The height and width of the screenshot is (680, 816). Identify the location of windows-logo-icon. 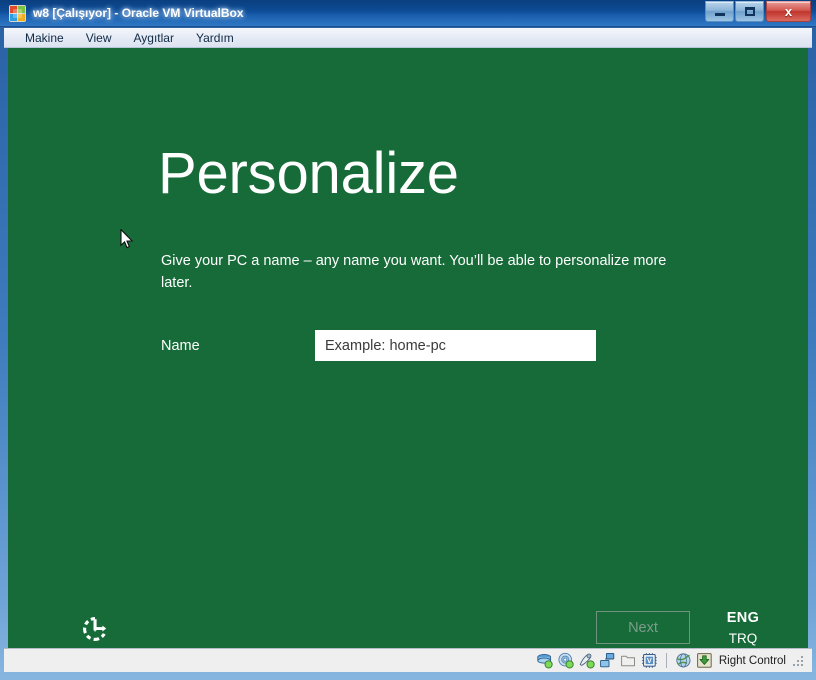
(17, 13).